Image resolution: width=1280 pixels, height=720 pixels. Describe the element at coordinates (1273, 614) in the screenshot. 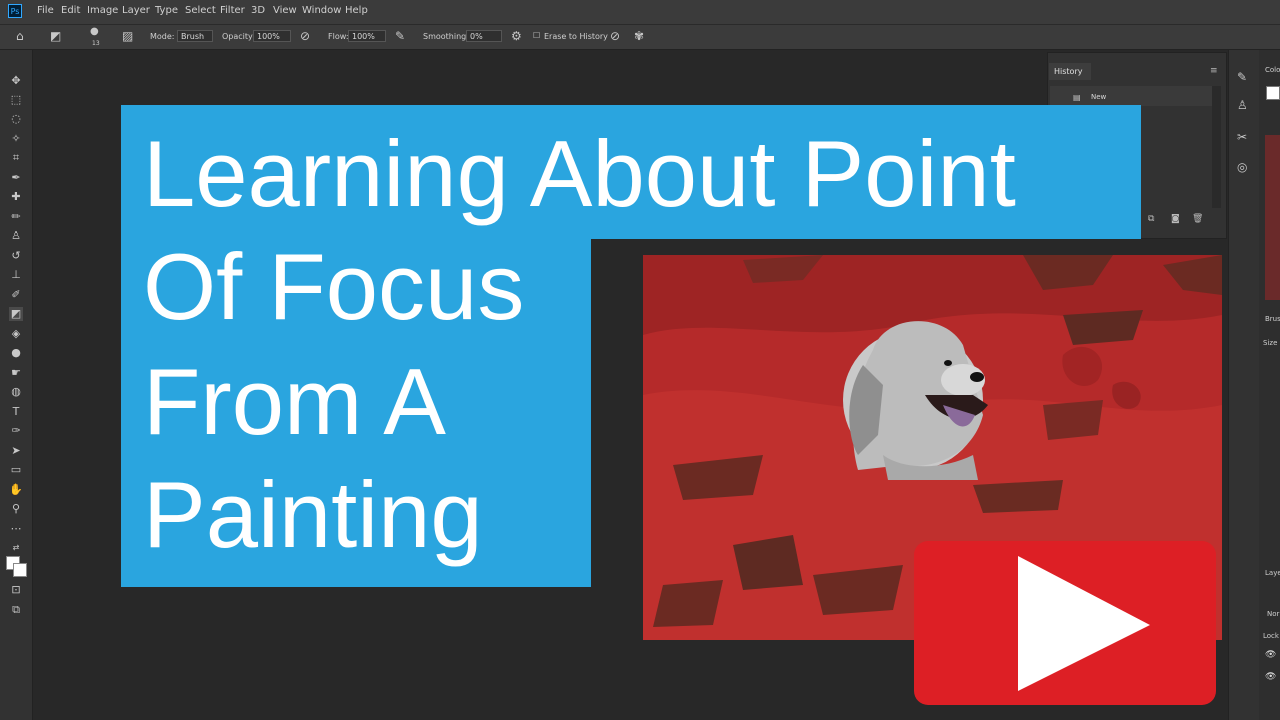

I see `blend-mode-label: Nor` at that location.